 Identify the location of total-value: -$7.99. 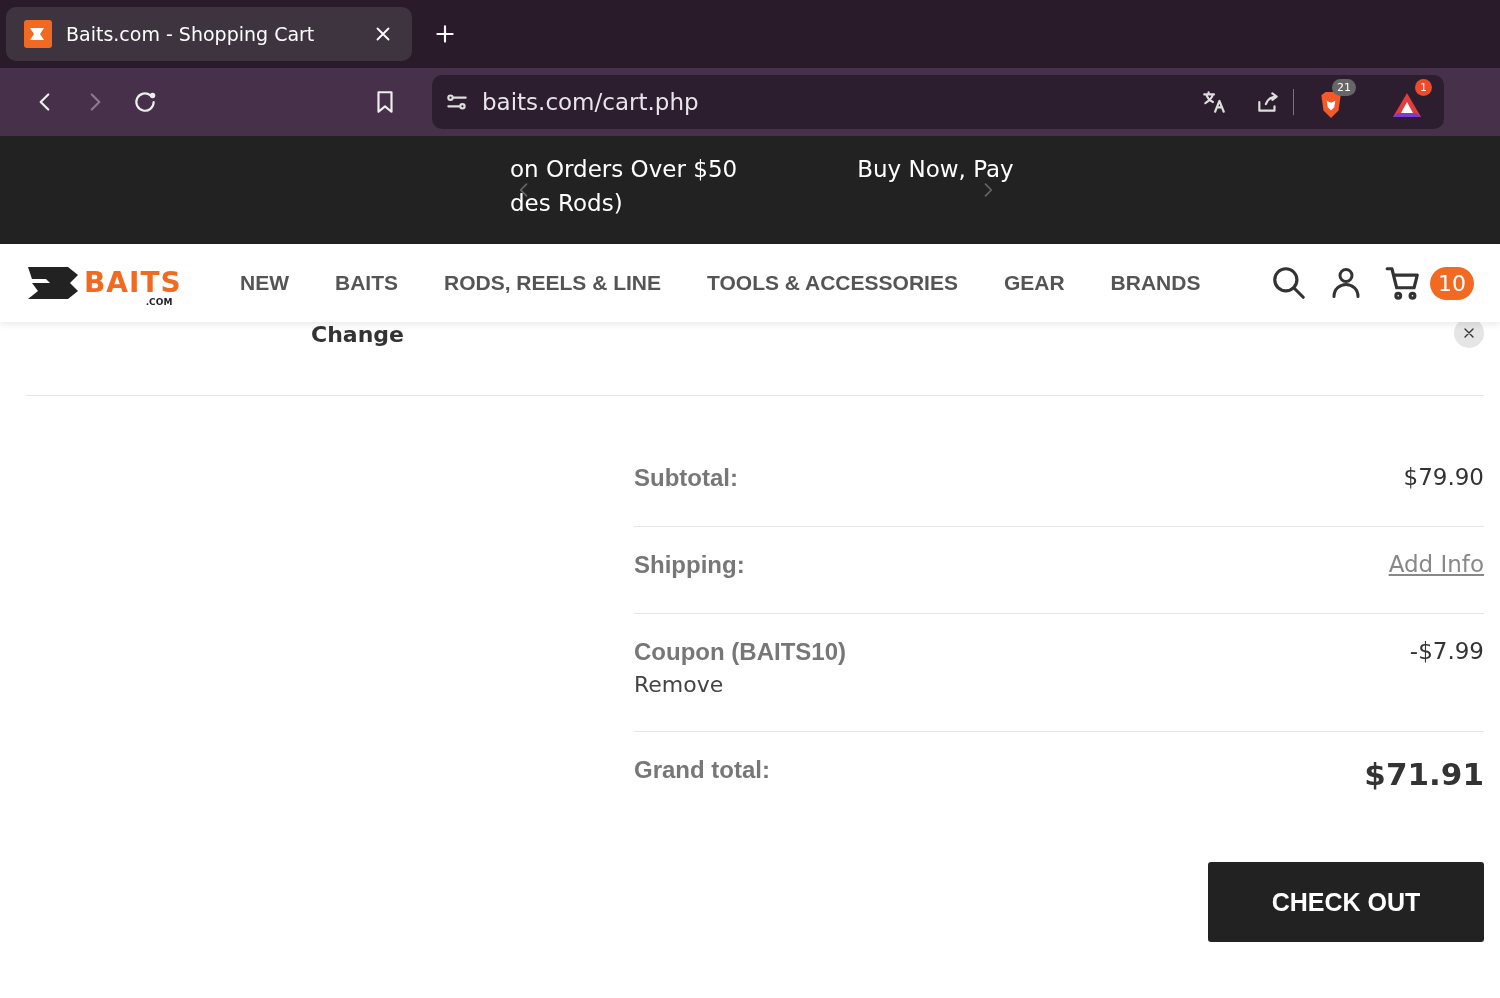
(1446, 651).